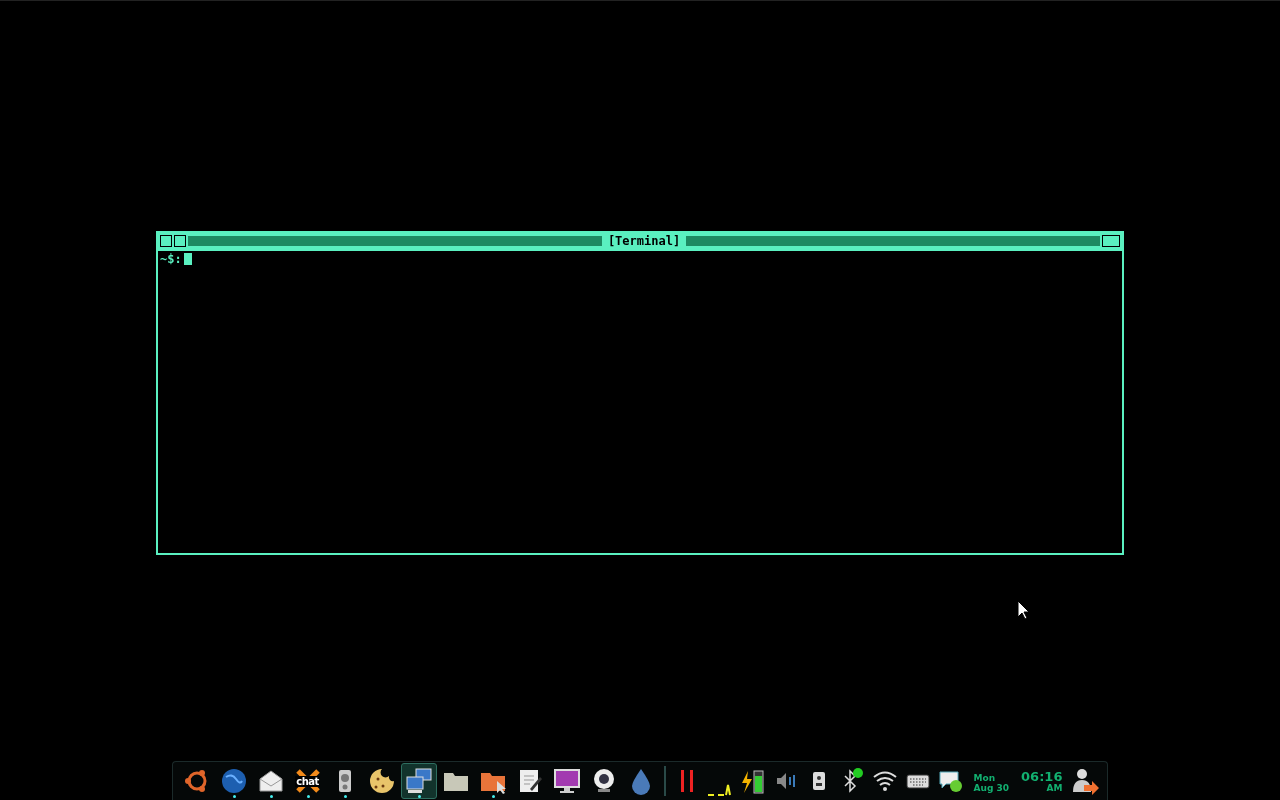  What do you see at coordinates (1024, 610) in the screenshot?
I see `mouse-pointer-icon` at bounding box center [1024, 610].